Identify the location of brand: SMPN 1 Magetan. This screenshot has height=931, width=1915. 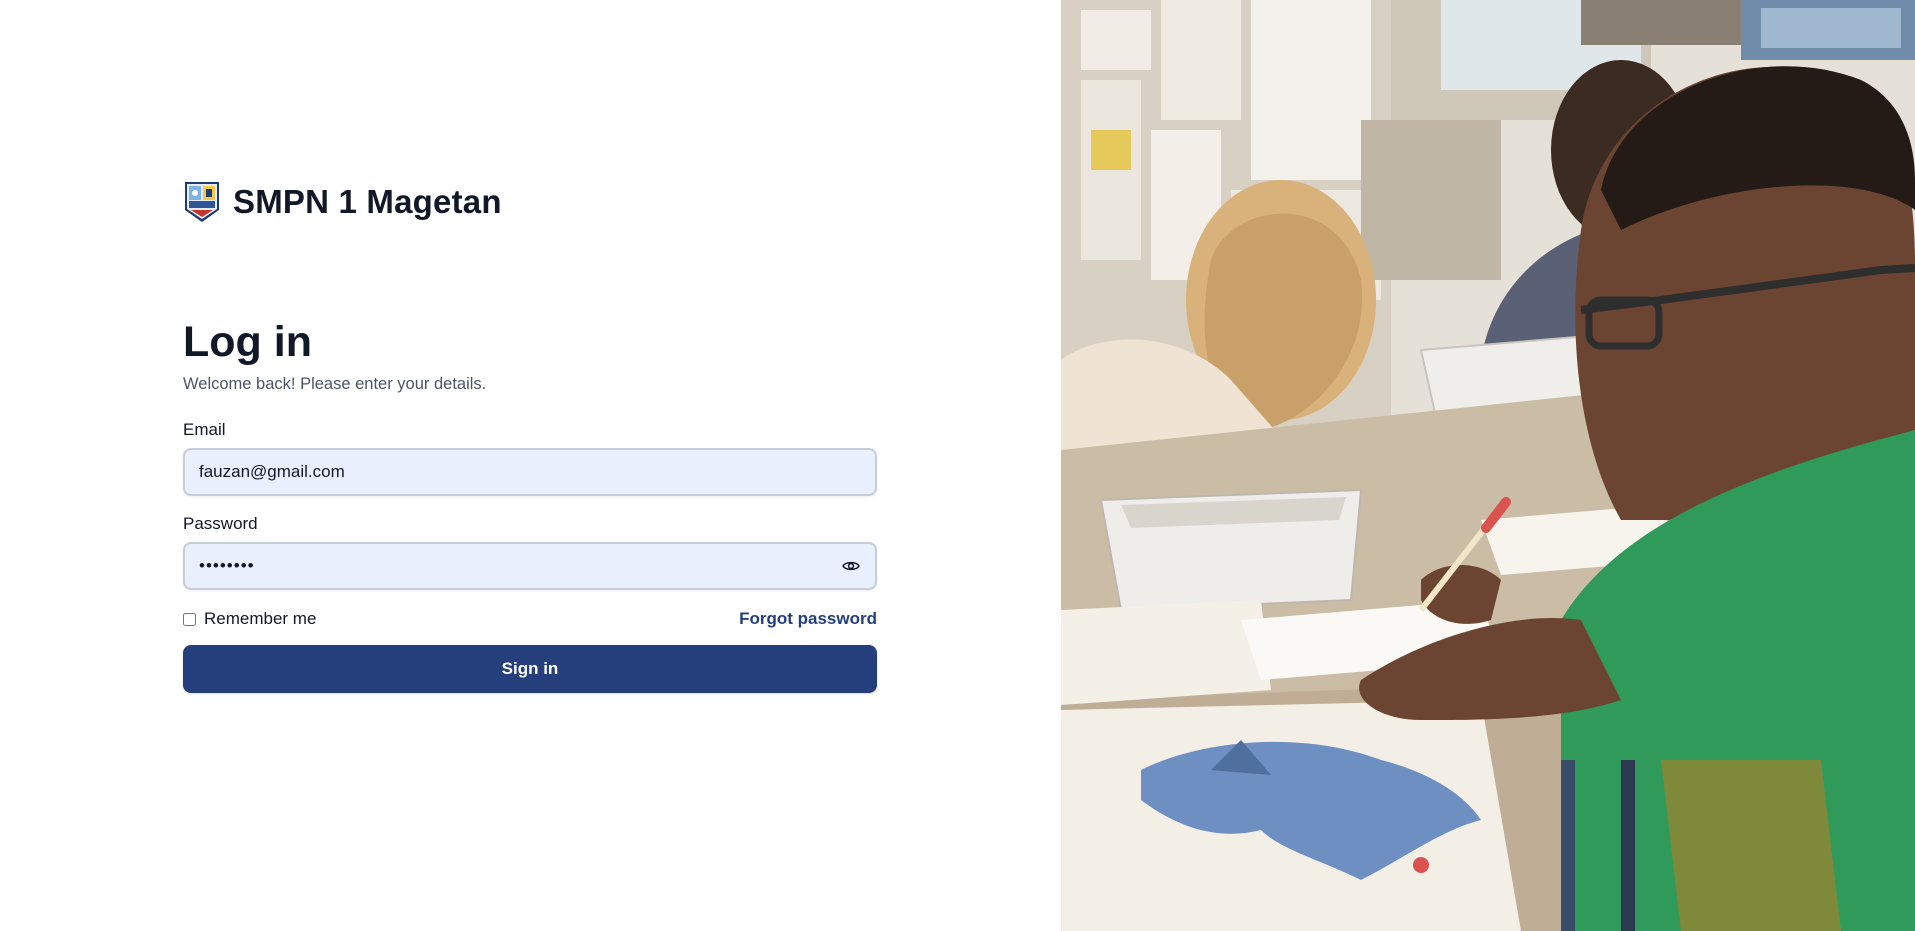
(342, 202).